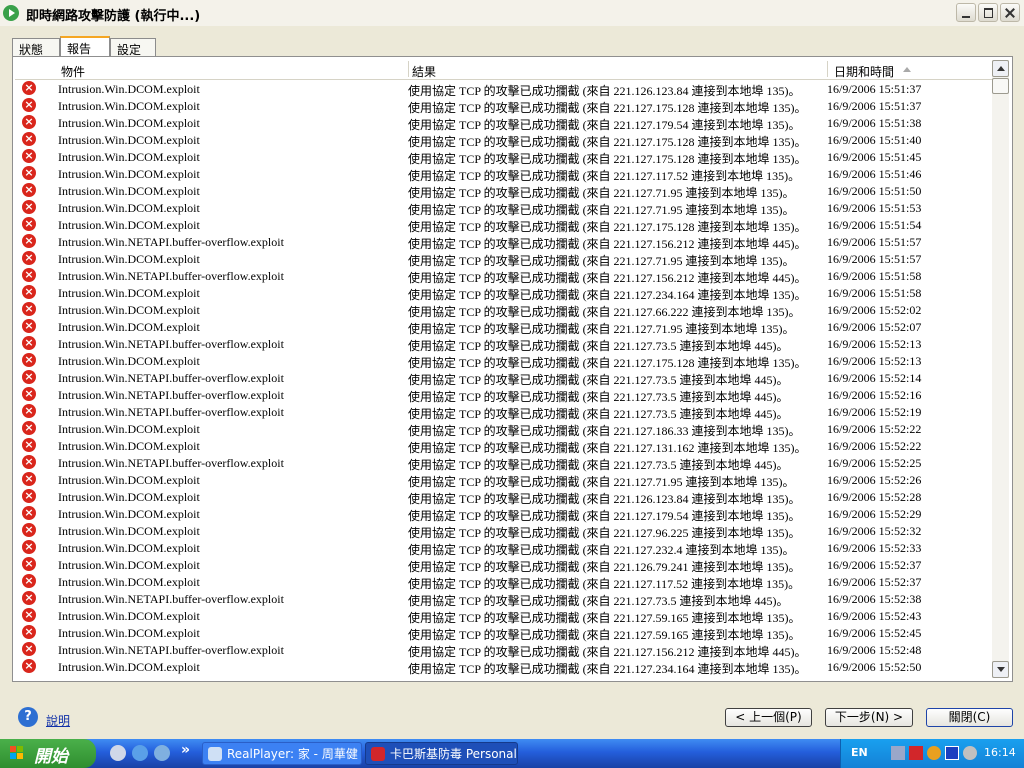 The image size is (1024, 768). I want to click on scroll-thumb, so click(1000, 86).